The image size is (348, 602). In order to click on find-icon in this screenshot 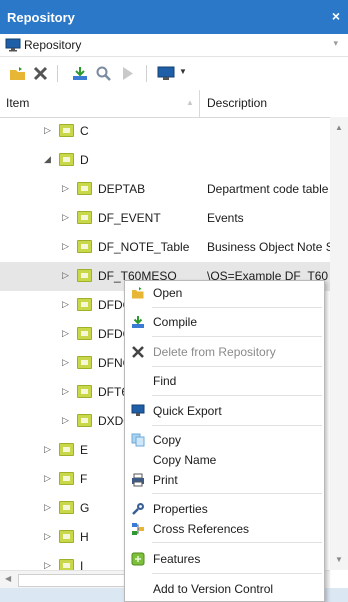, I will do `click(104, 73)`.